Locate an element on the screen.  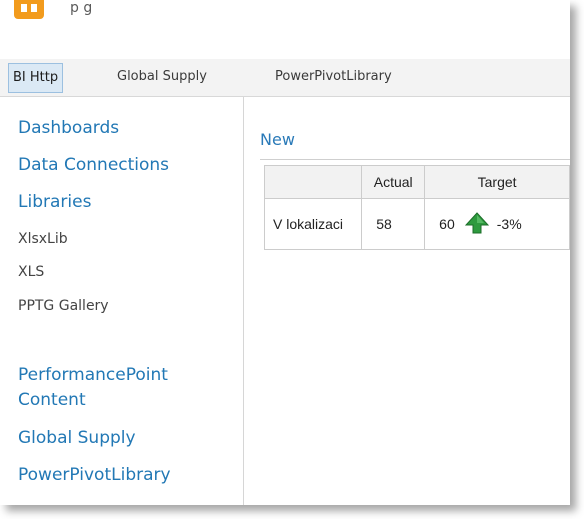
target-value: 60 is located at coordinates (447, 224).